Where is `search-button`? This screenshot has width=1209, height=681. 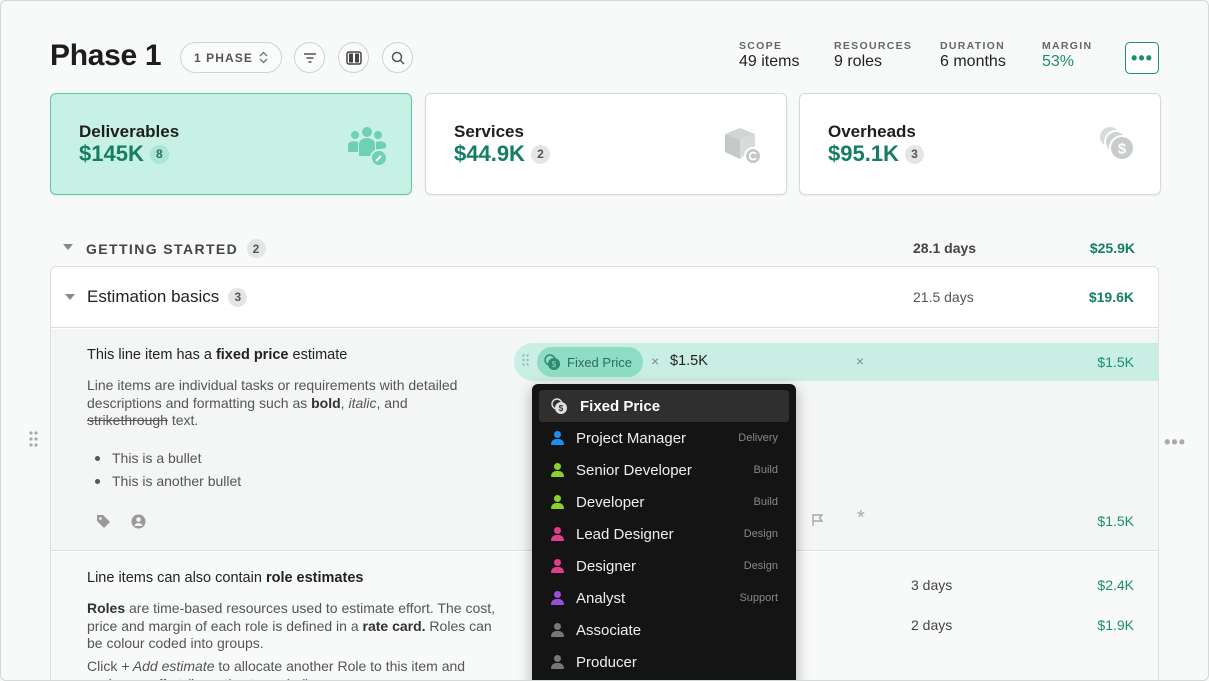 search-button is located at coordinates (397, 57).